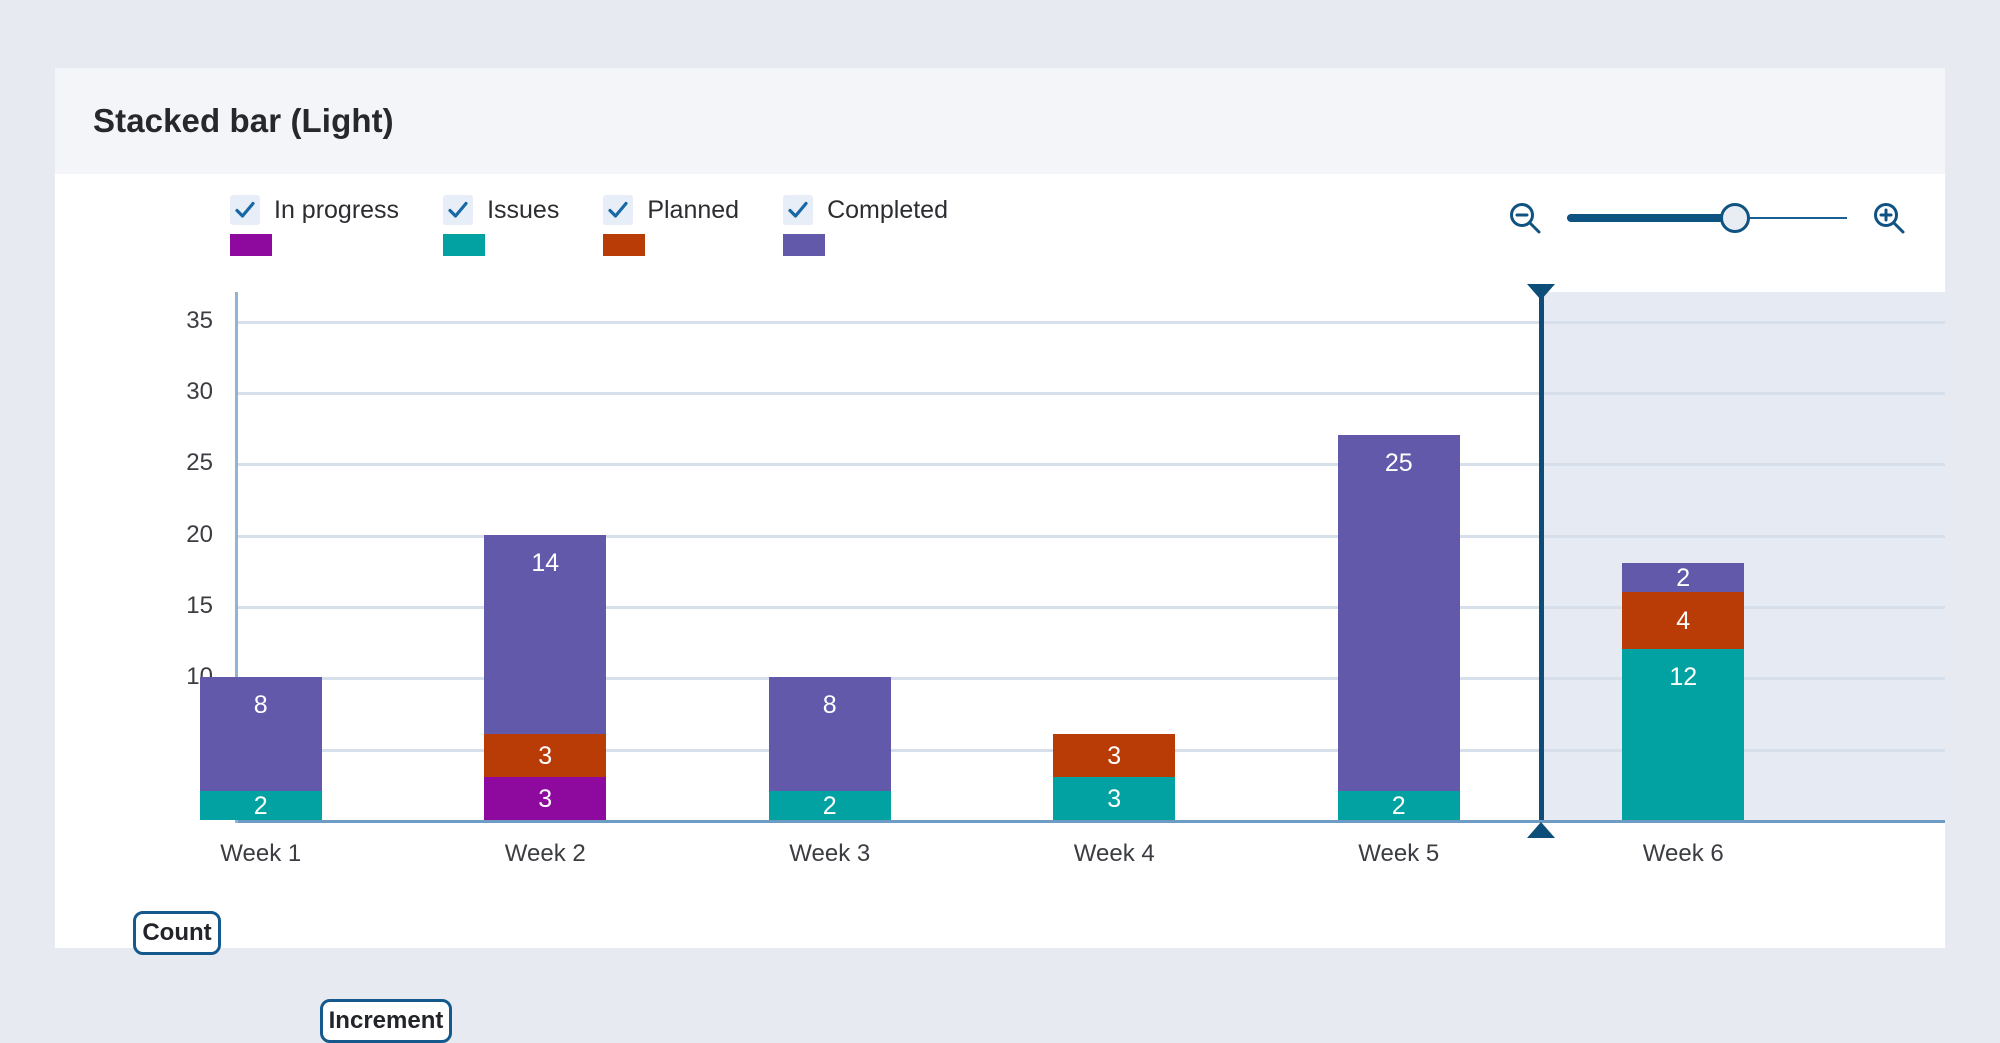 This screenshot has width=2000, height=1043. I want to click on bar-segment: 4, so click(1683, 620).